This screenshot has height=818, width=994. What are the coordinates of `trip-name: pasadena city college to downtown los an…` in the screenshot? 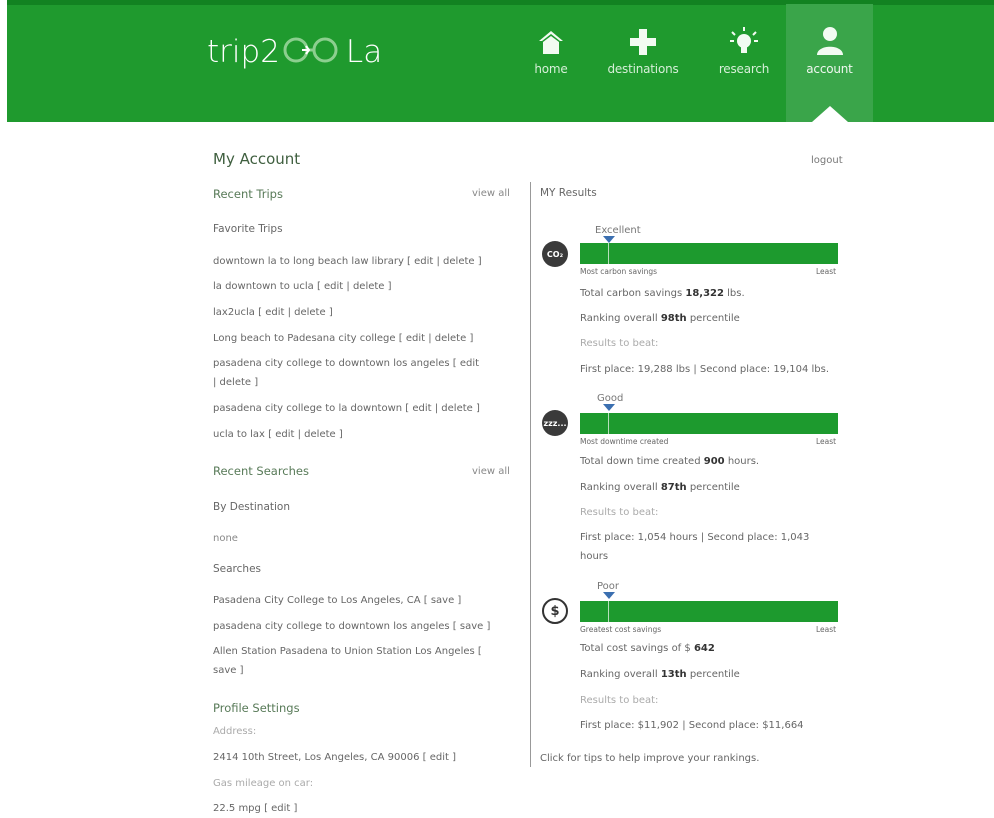 It's located at (331, 363).